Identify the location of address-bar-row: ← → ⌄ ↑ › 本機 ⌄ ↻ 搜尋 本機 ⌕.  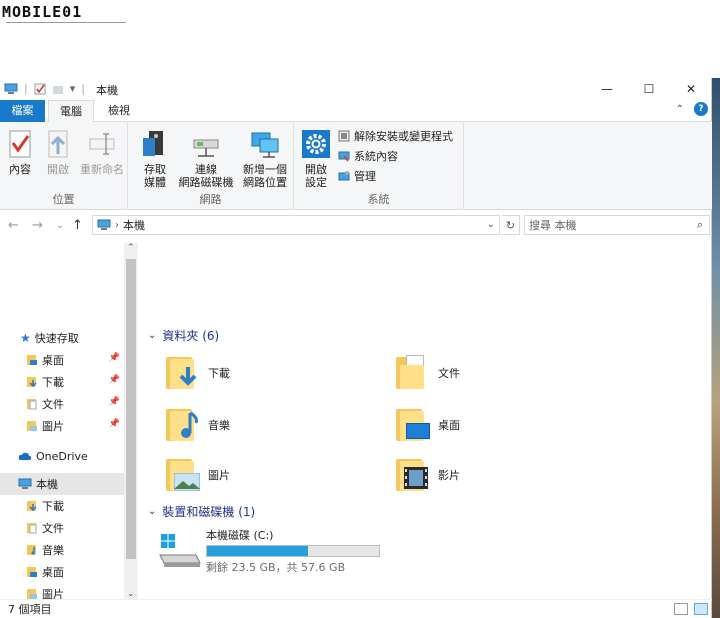
(356, 226).